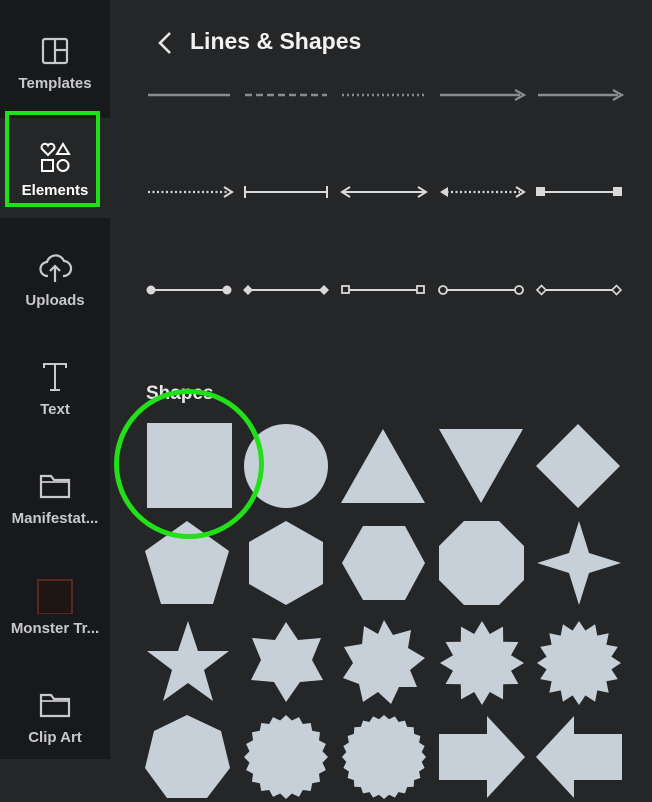  I want to click on text-icon, so click(55, 377).